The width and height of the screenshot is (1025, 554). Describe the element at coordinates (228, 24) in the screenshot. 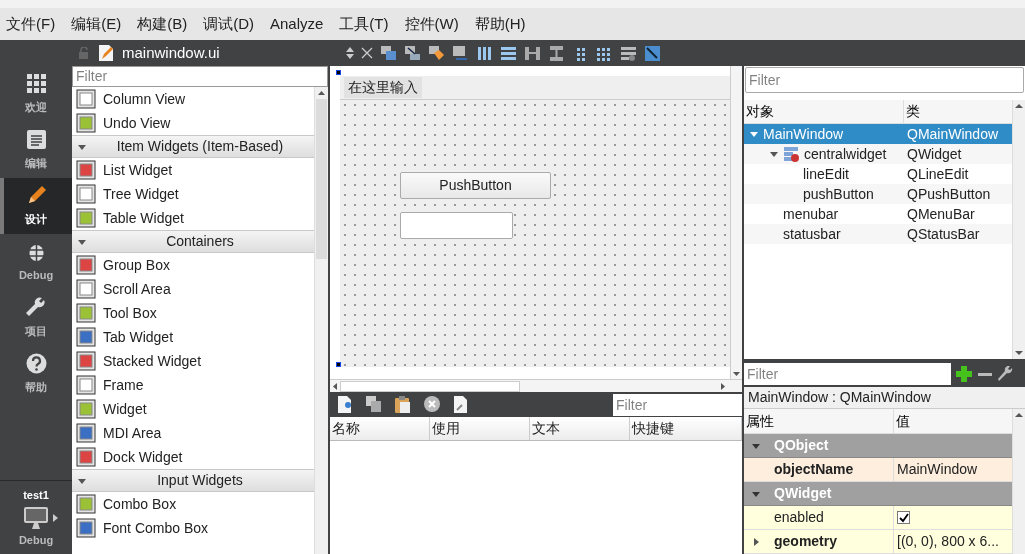

I see `menu-item: 调试(D)` at that location.